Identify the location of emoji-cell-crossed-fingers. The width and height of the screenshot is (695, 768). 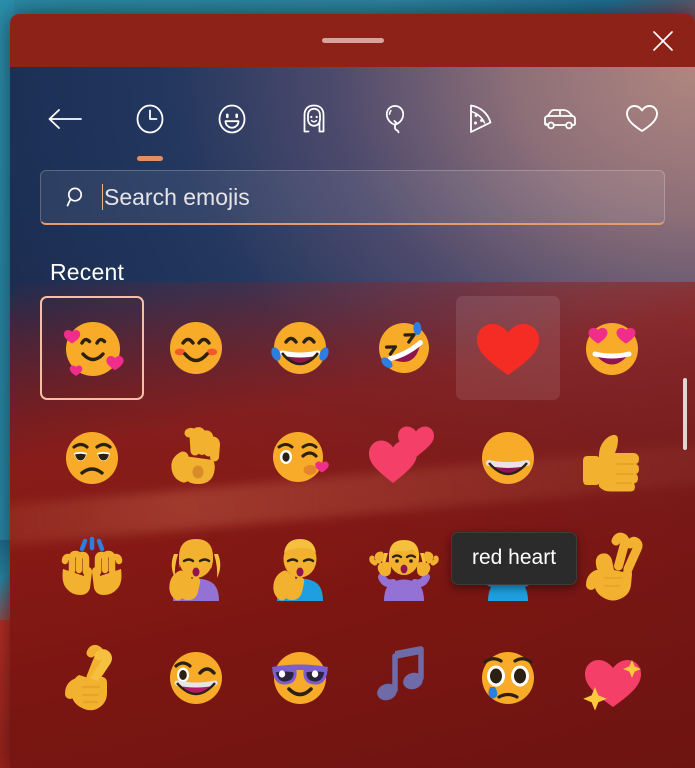
(92, 678).